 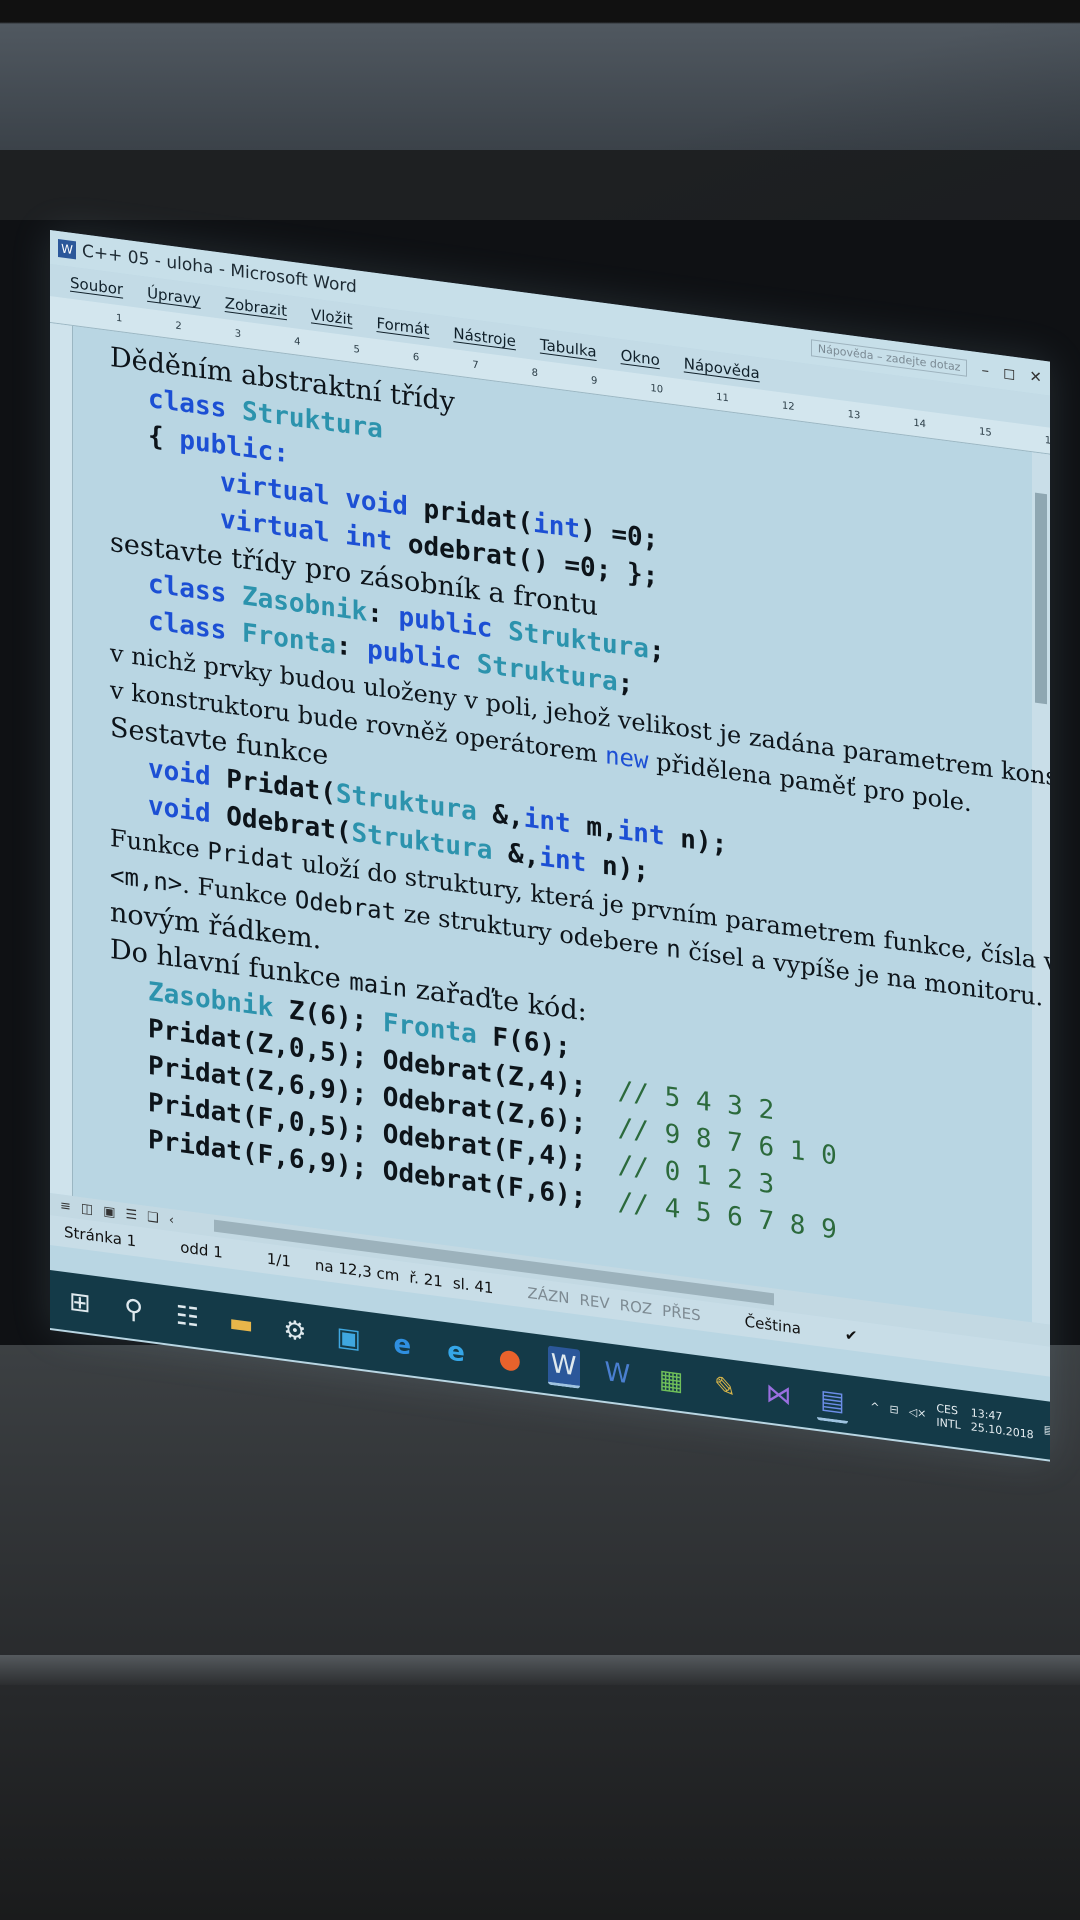 I want to click on ruler-mark: 16, so click(x=1047, y=441).